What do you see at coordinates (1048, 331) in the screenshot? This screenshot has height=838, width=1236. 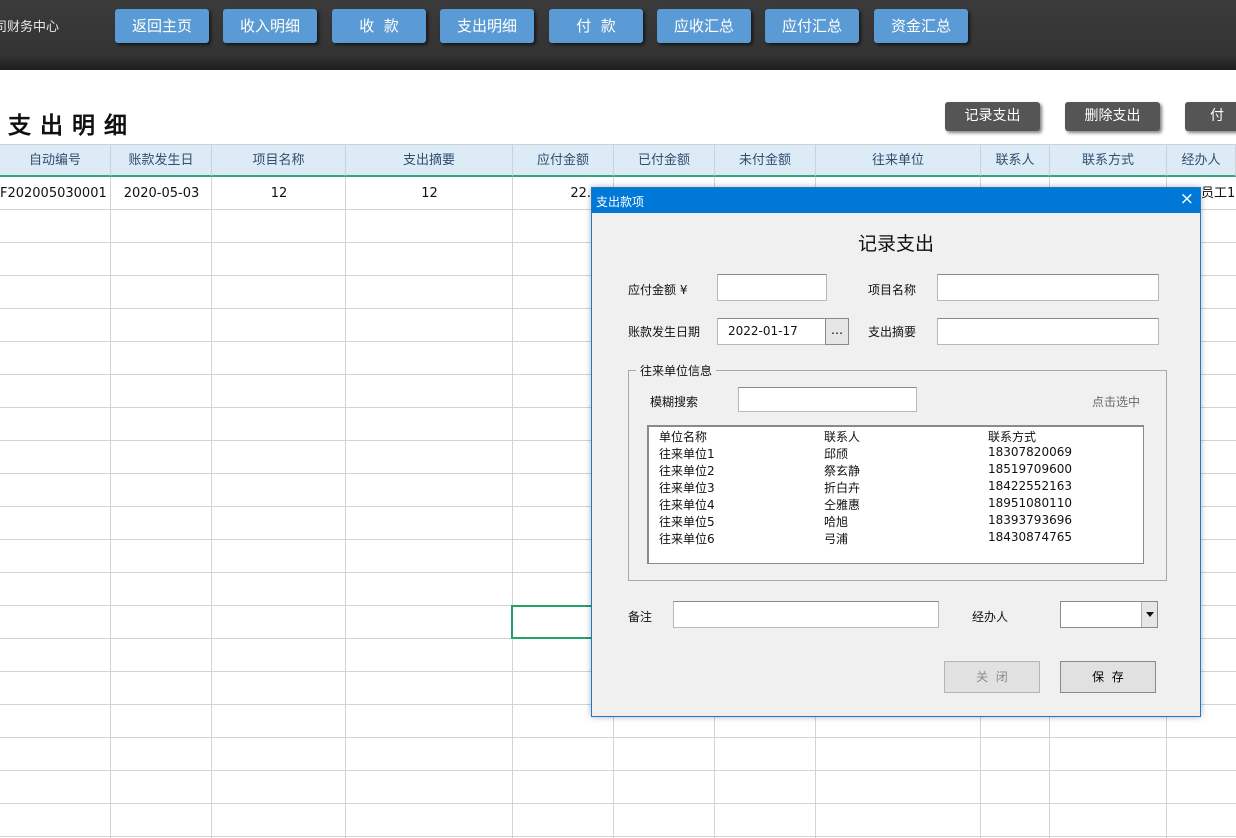 I see `summary-field` at bounding box center [1048, 331].